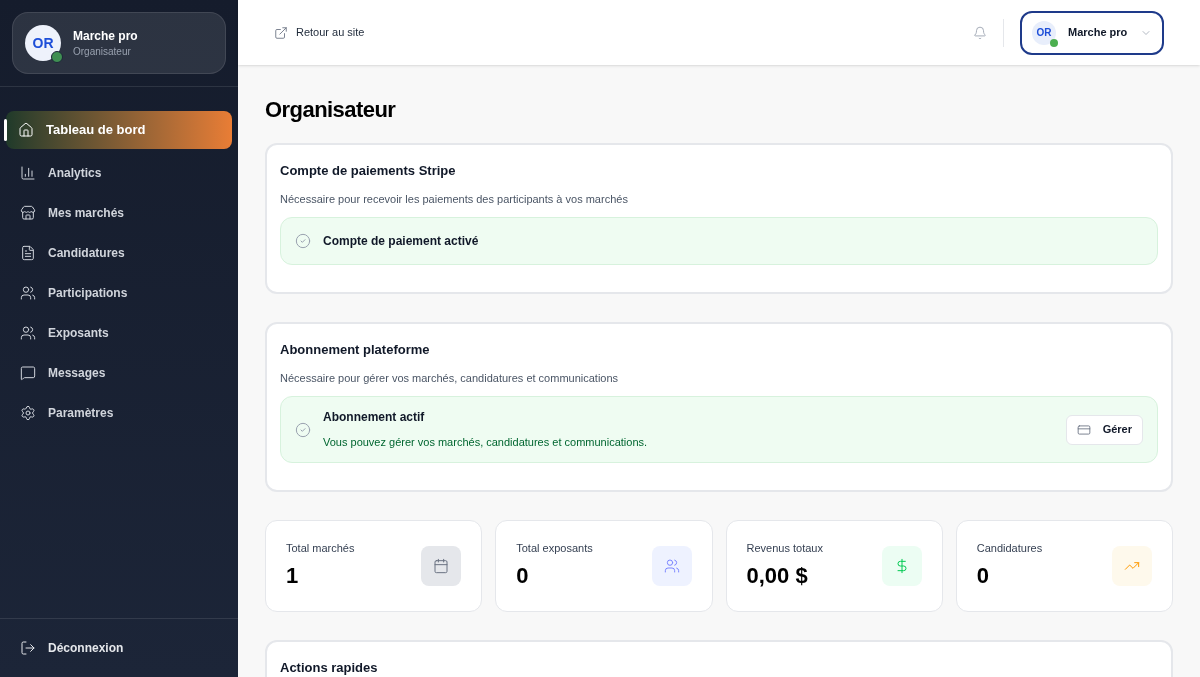  Describe the element at coordinates (28, 373) in the screenshot. I see `message-icon` at that location.